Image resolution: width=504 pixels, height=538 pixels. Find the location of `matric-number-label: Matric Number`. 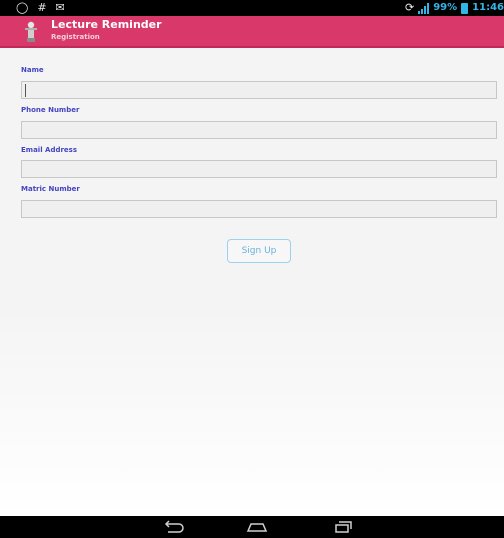

matric-number-label: Matric Number is located at coordinates (50, 189).